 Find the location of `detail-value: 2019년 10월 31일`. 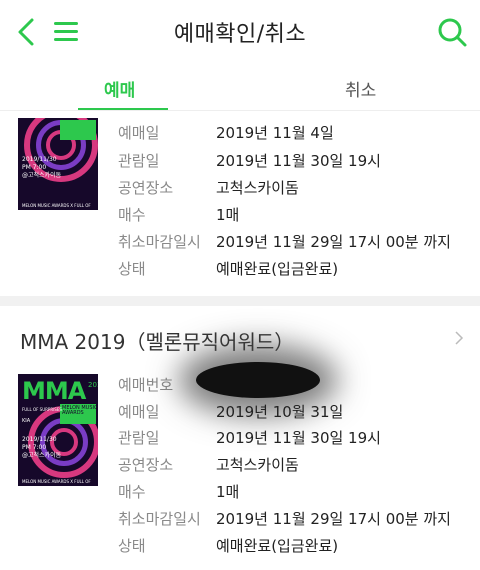

detail-value: 2019년 10월 31일 is located at coordinates (280, 412).